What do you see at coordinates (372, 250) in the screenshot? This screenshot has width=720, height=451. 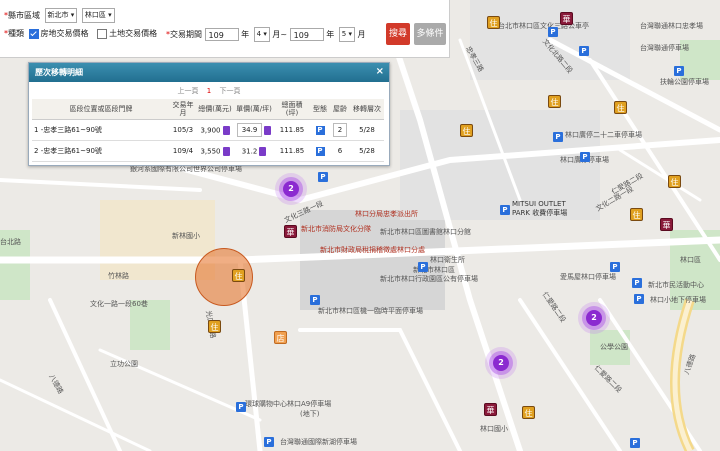 I see `map-label: 新北市財政局稅捐稽徵處林口分處` at bounding box center [372, 250].